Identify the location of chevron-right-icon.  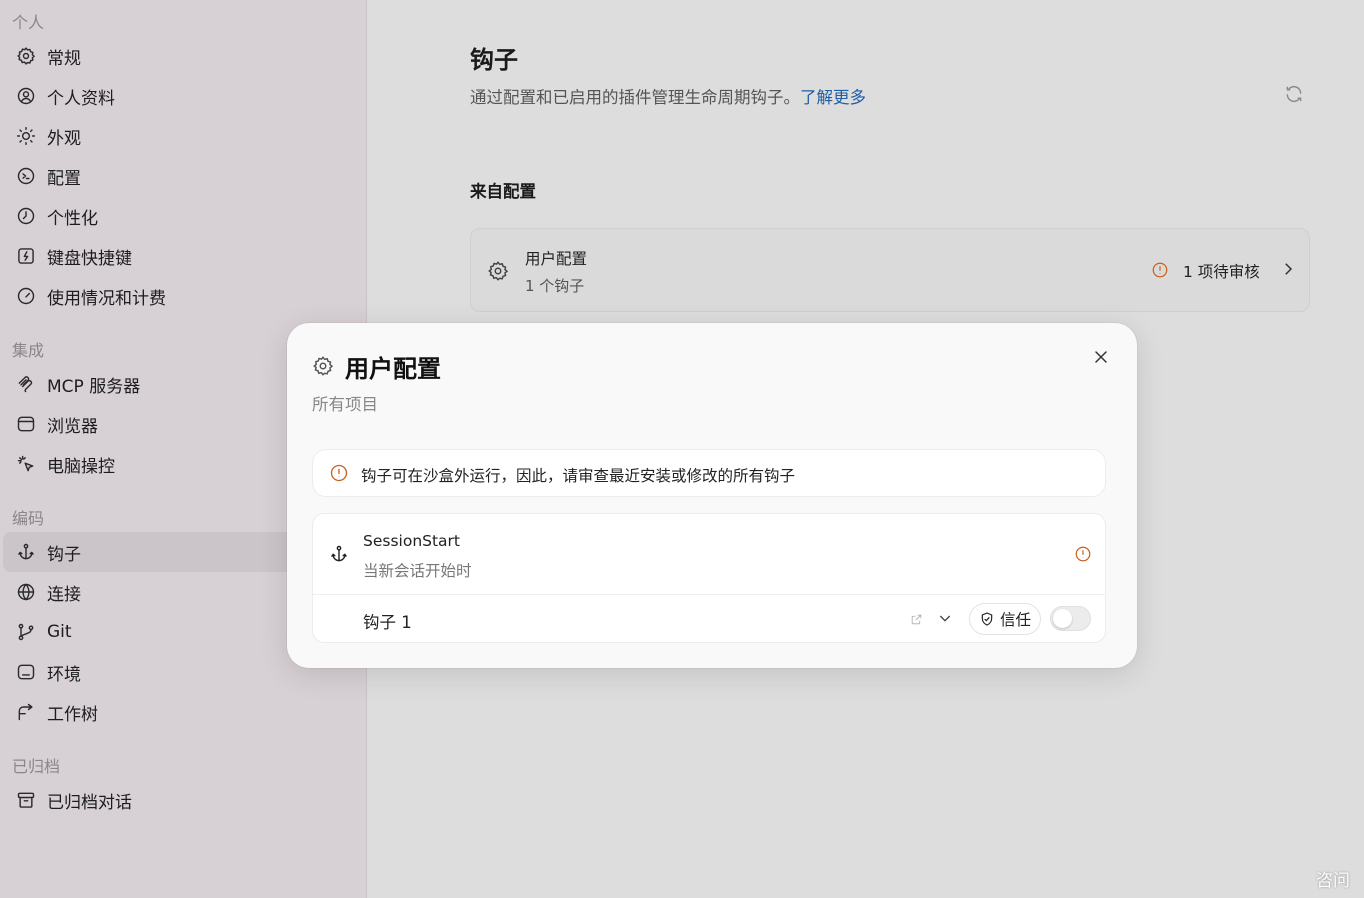
(1288, 271).